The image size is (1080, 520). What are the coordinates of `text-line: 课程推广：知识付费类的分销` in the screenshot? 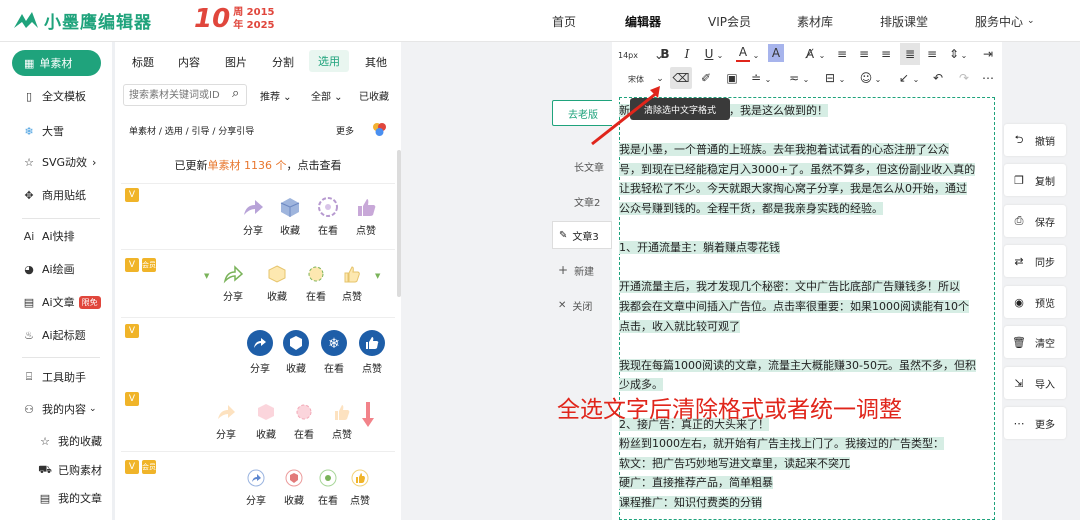 It's located at (690, 502).